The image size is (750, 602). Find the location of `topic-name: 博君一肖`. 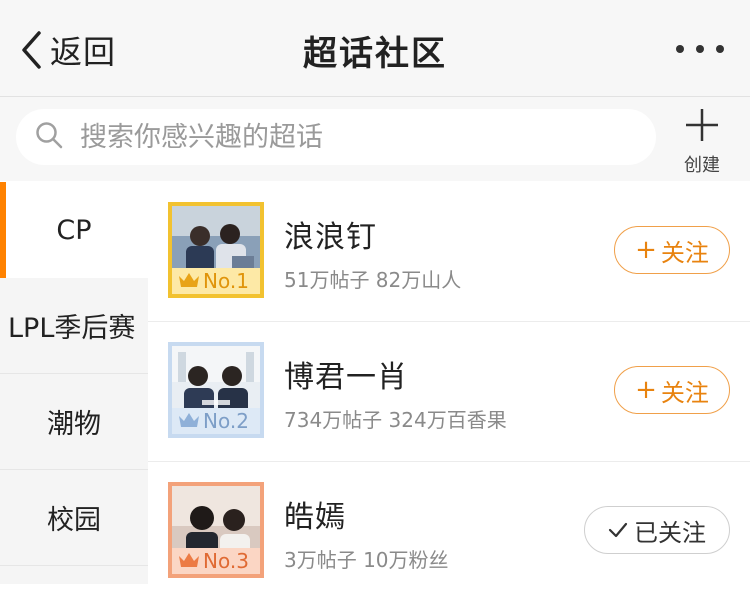

topic-name: 博君一肖 is located at coordinates (346, 377).